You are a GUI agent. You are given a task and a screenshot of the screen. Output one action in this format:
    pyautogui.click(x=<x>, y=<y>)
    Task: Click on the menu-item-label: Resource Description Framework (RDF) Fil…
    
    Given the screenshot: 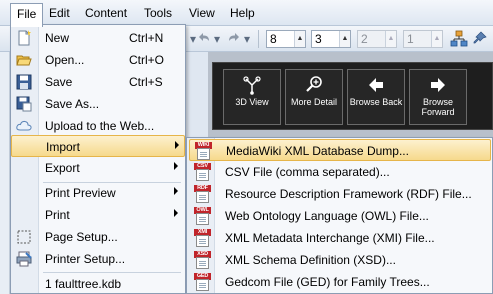 What is the action you would take?
    pyautogui.click(x=348, y=194)
    